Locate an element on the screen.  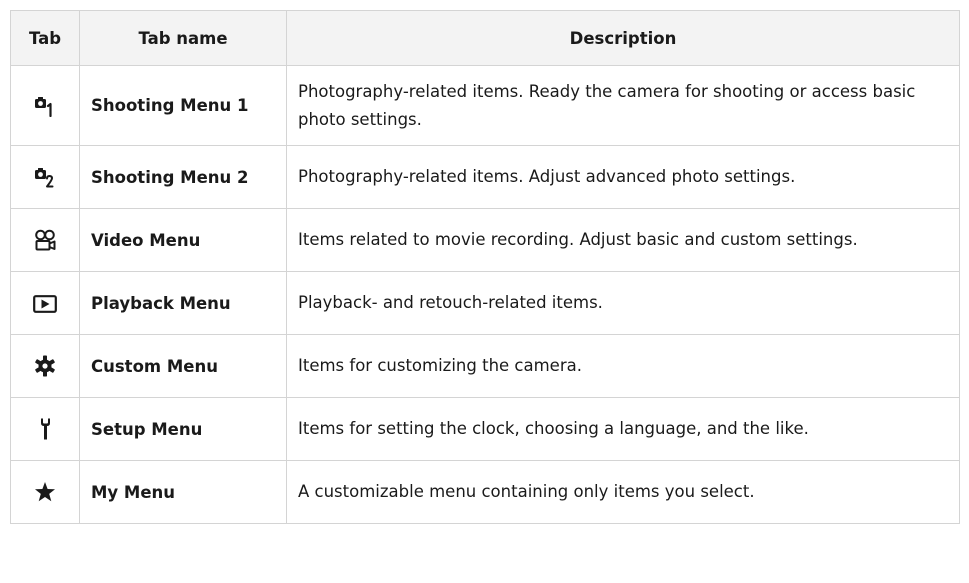
playback-icon is located at coordinates (45, 303).